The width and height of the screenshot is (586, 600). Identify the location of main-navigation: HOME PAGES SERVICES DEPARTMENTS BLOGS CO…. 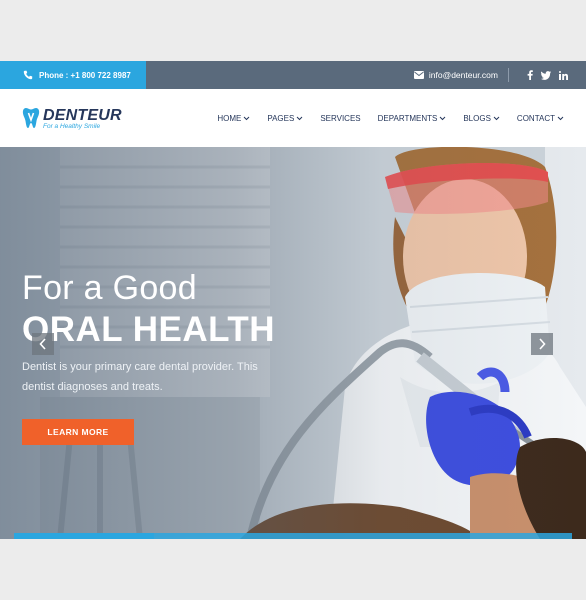
(382, 118).